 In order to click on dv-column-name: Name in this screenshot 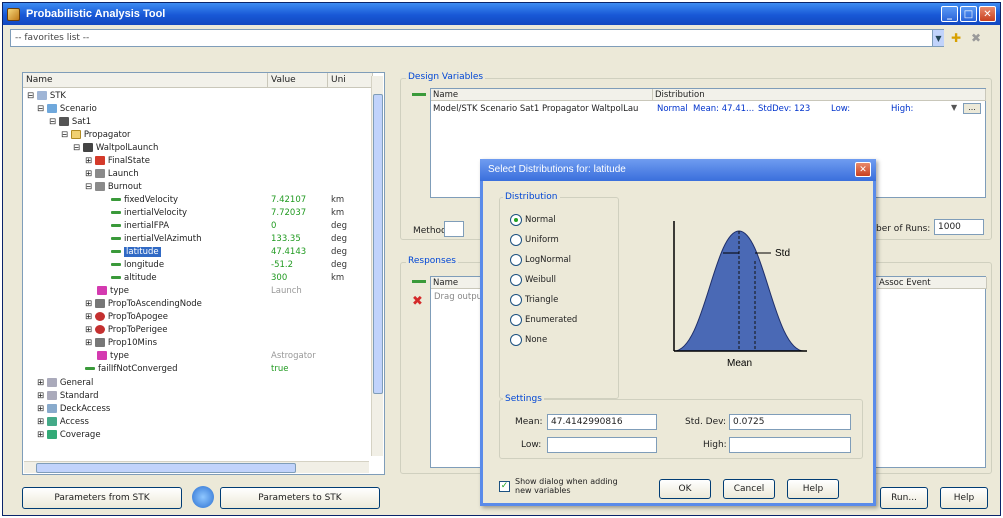, I will do `click(542, 95)`.